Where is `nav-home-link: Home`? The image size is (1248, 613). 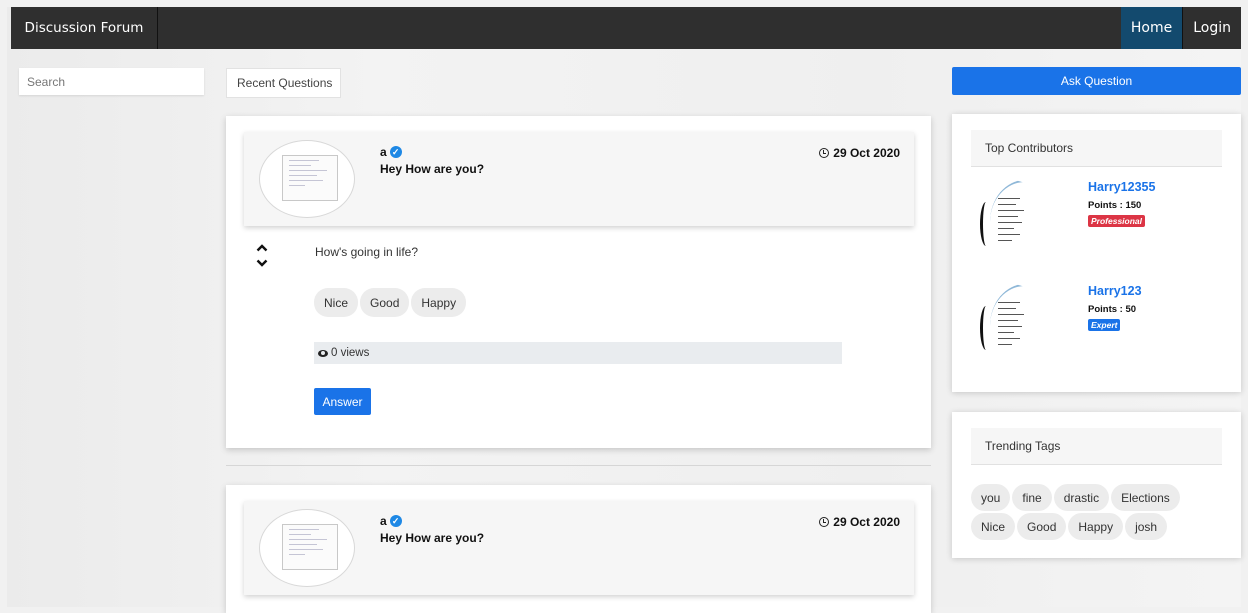 nav-home-link: Home is located at coordinates (1151, 28).